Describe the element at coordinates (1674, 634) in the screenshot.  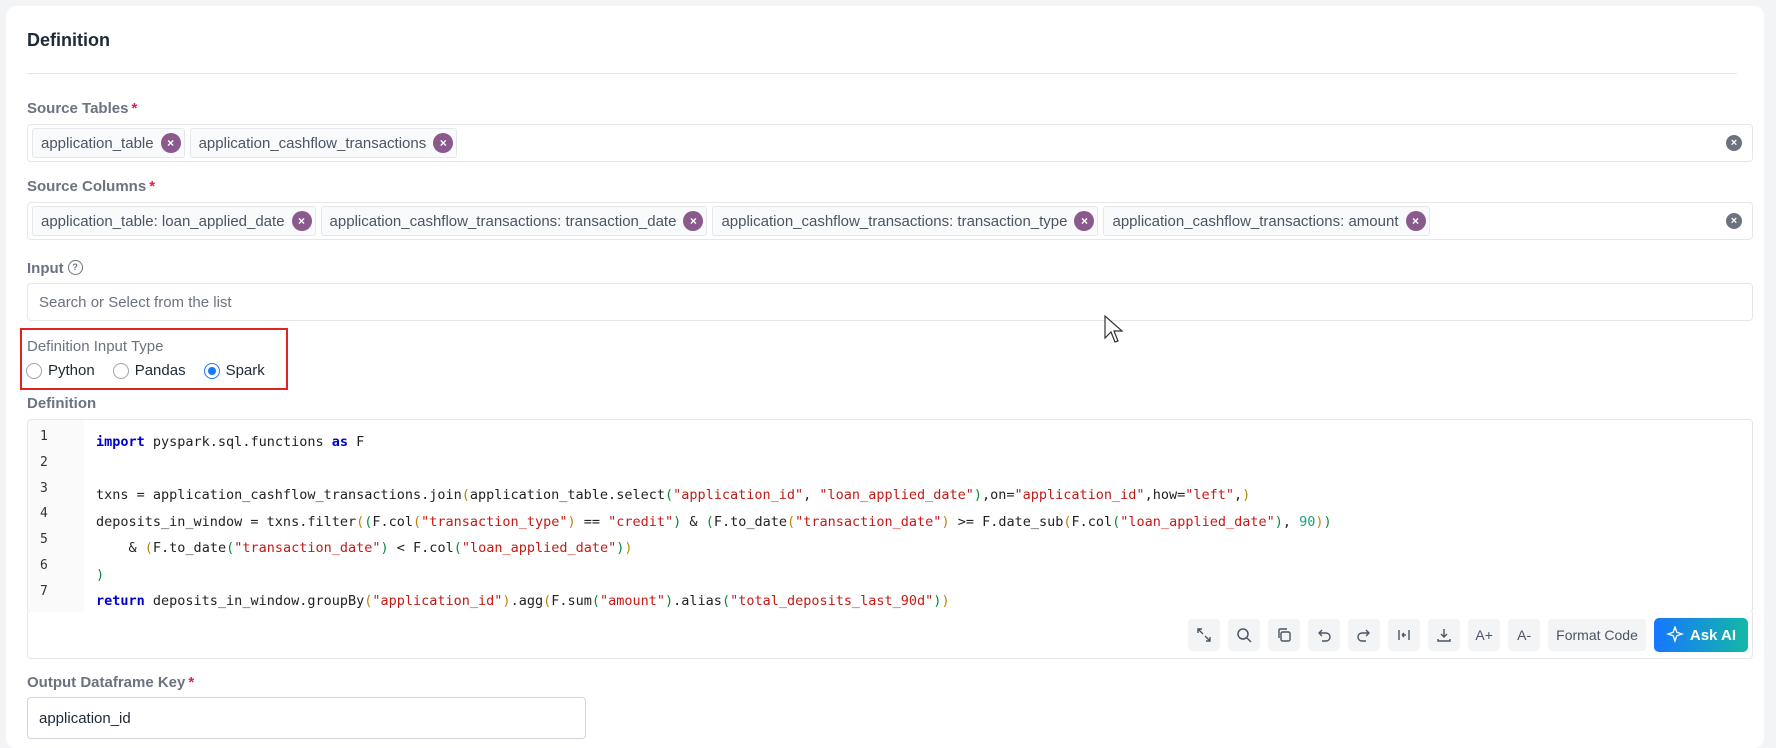
I see `sparkle-icon` at that location.